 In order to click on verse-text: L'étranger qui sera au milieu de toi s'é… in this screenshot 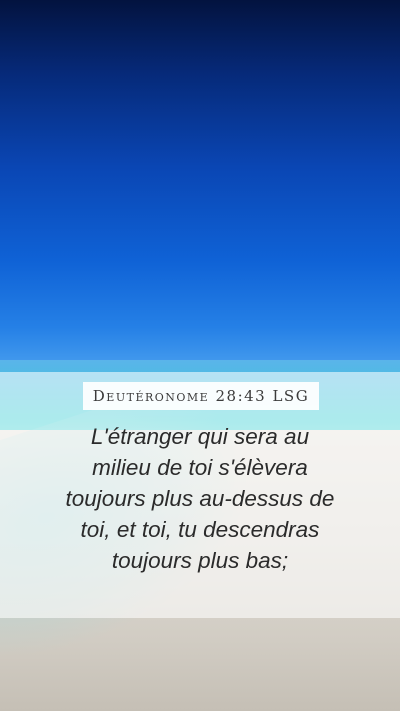, I will do `click(200, 498)`.